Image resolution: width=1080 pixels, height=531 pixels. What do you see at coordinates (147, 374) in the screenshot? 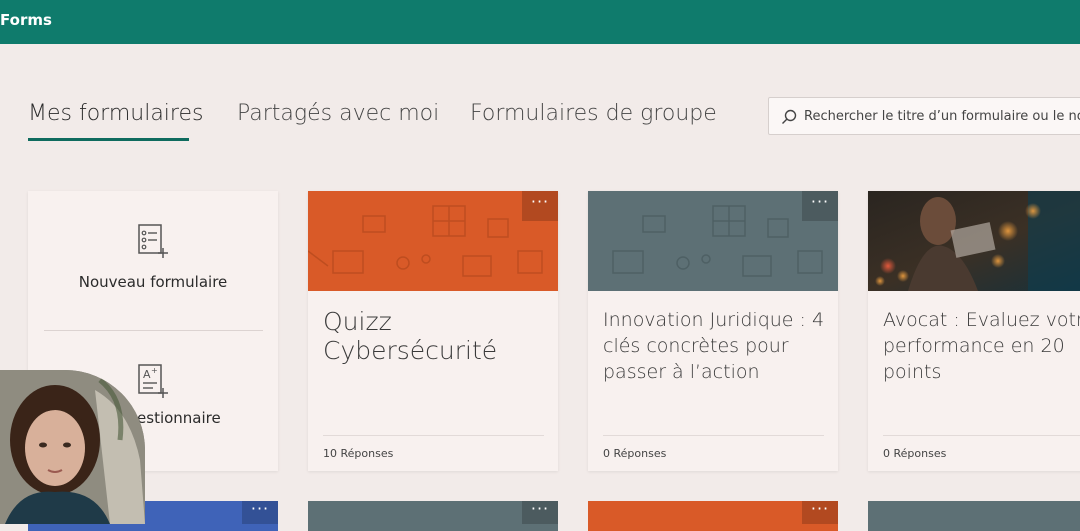
I see `svg-text: A` at bounding box center [147, 374].